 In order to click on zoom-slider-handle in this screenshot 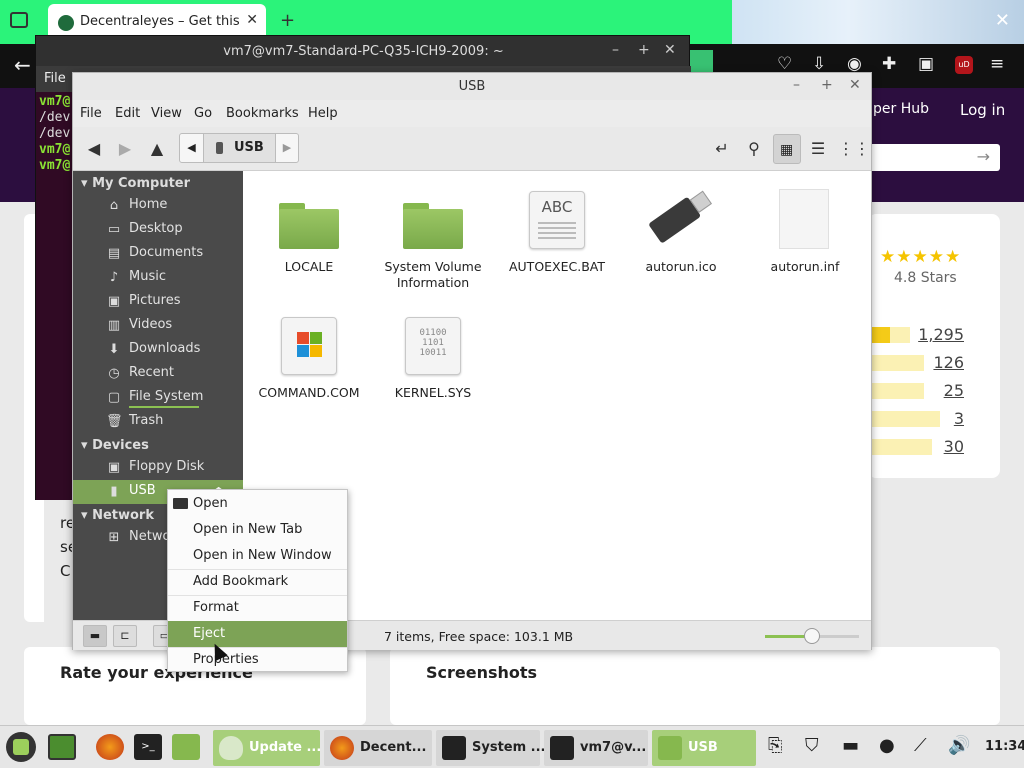, I will do `click(812, 636)`.